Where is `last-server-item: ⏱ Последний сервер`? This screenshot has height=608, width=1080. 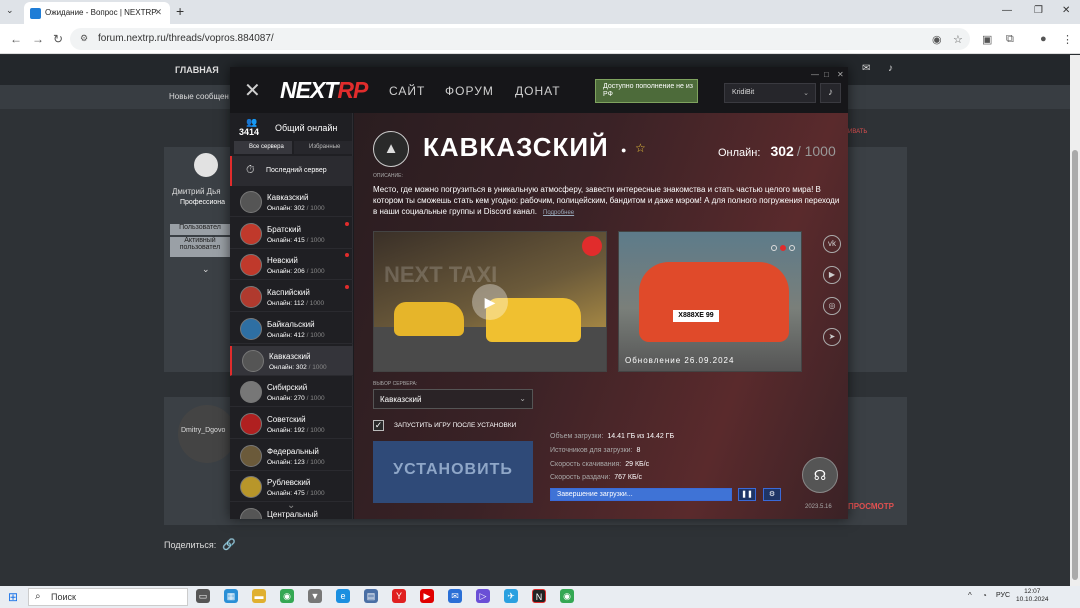
last-server-item: ⏱ Последний сервер is located at coordinates (291, 171).